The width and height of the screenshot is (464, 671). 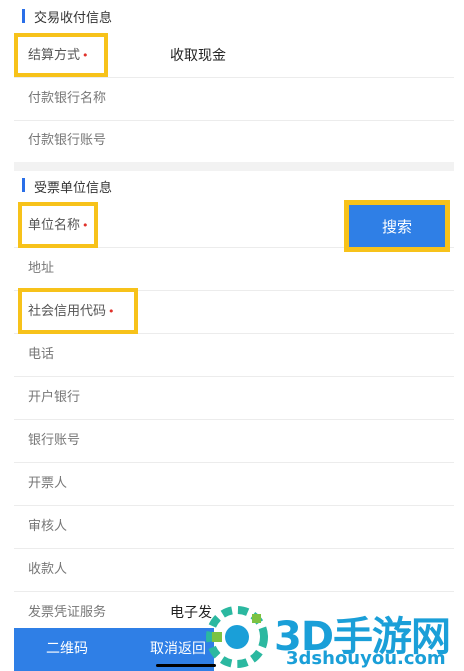 What do you see at coordinates (234, 398) in the screenshot?
I see `bank-row: 开户银行` at bounding box center [234, 398].